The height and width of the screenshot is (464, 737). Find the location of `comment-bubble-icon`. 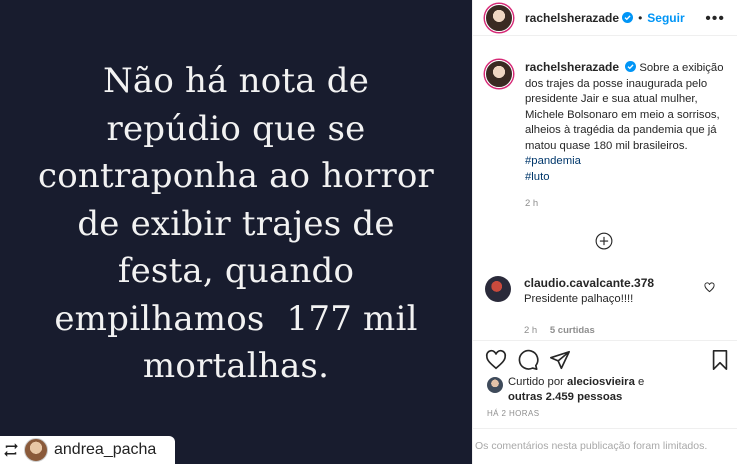

comment-bubble-icon is located at coordinates (528, 360).